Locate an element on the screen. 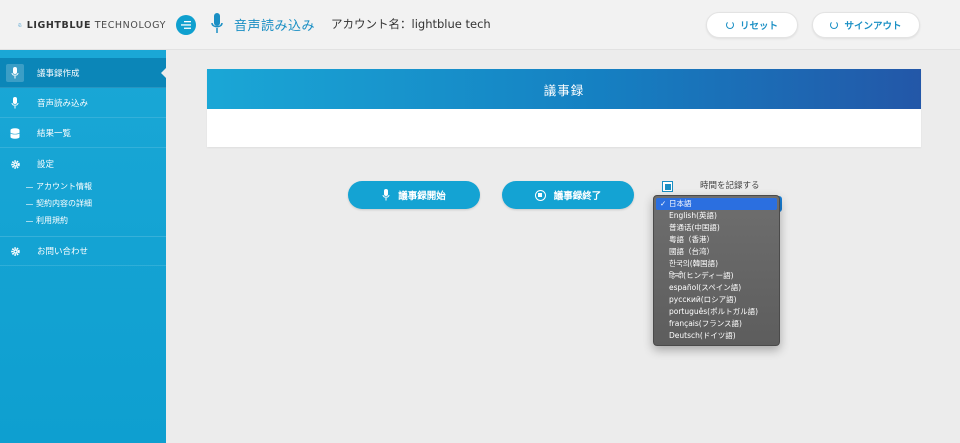 Image resolution: width=960 pixels, height=443 pixels. language-option: 粤語（香港） is located at coordinates (716, 240).